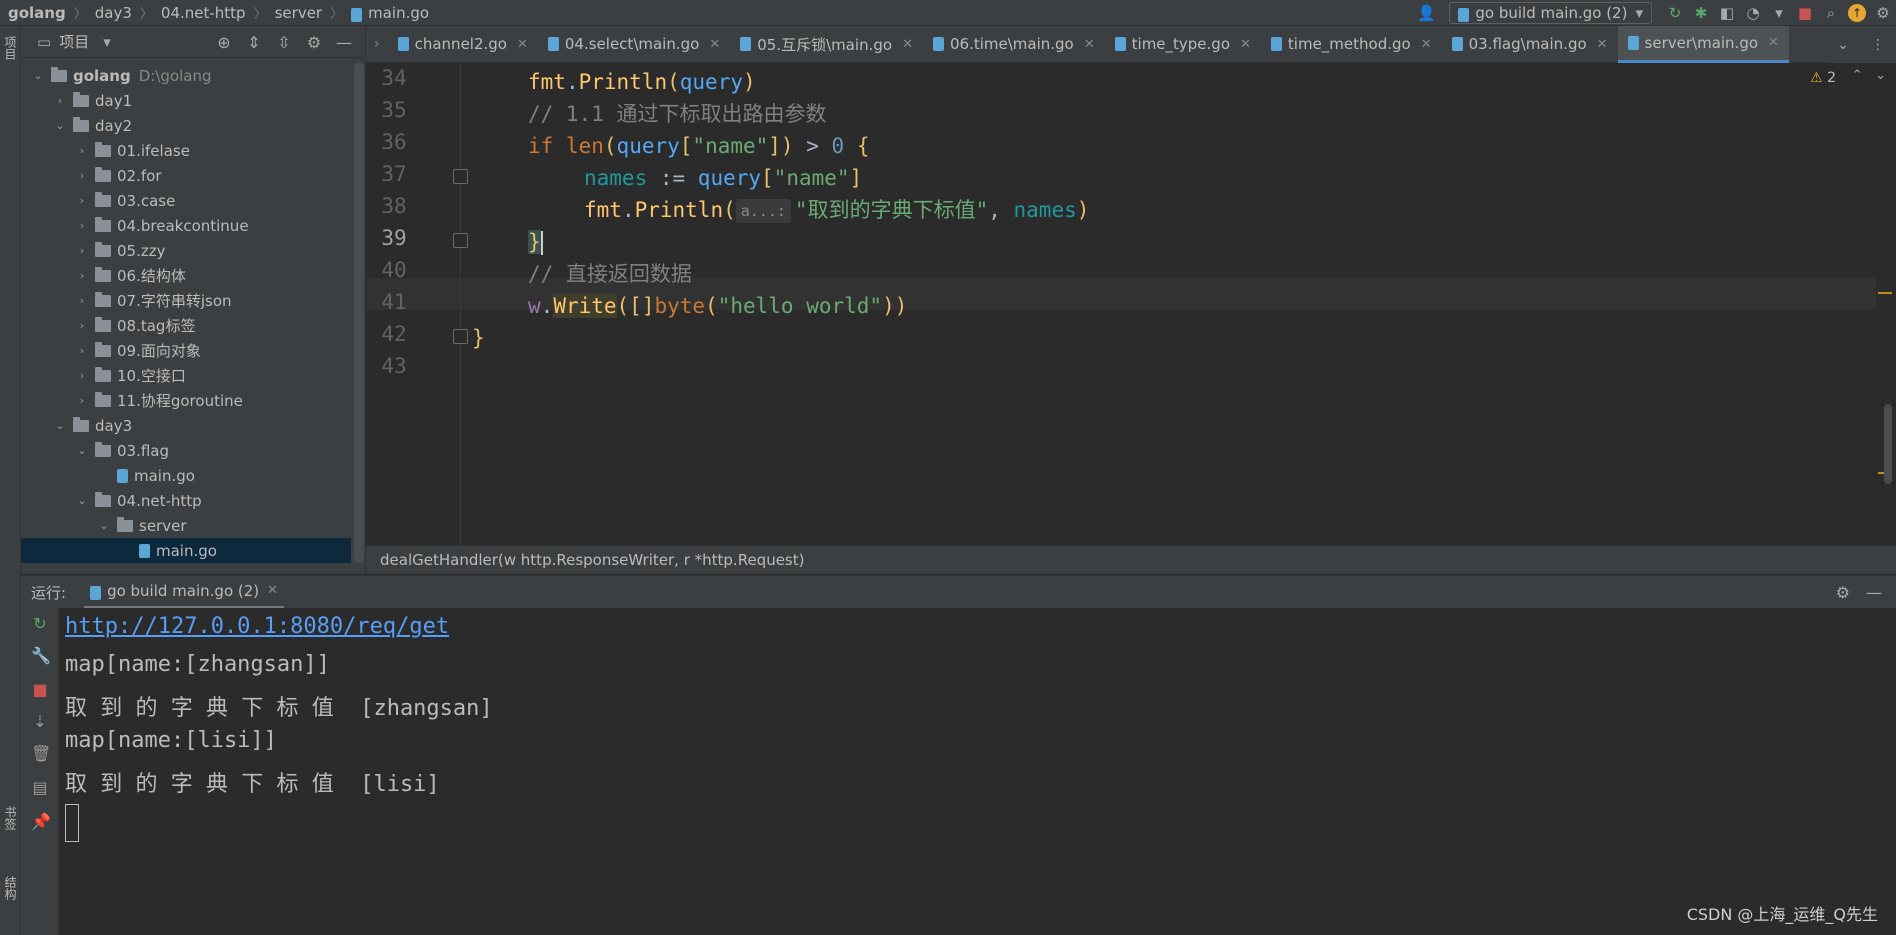  I want to click on tree-folder-item: › 04.breakcontinue, so click(186, 225).